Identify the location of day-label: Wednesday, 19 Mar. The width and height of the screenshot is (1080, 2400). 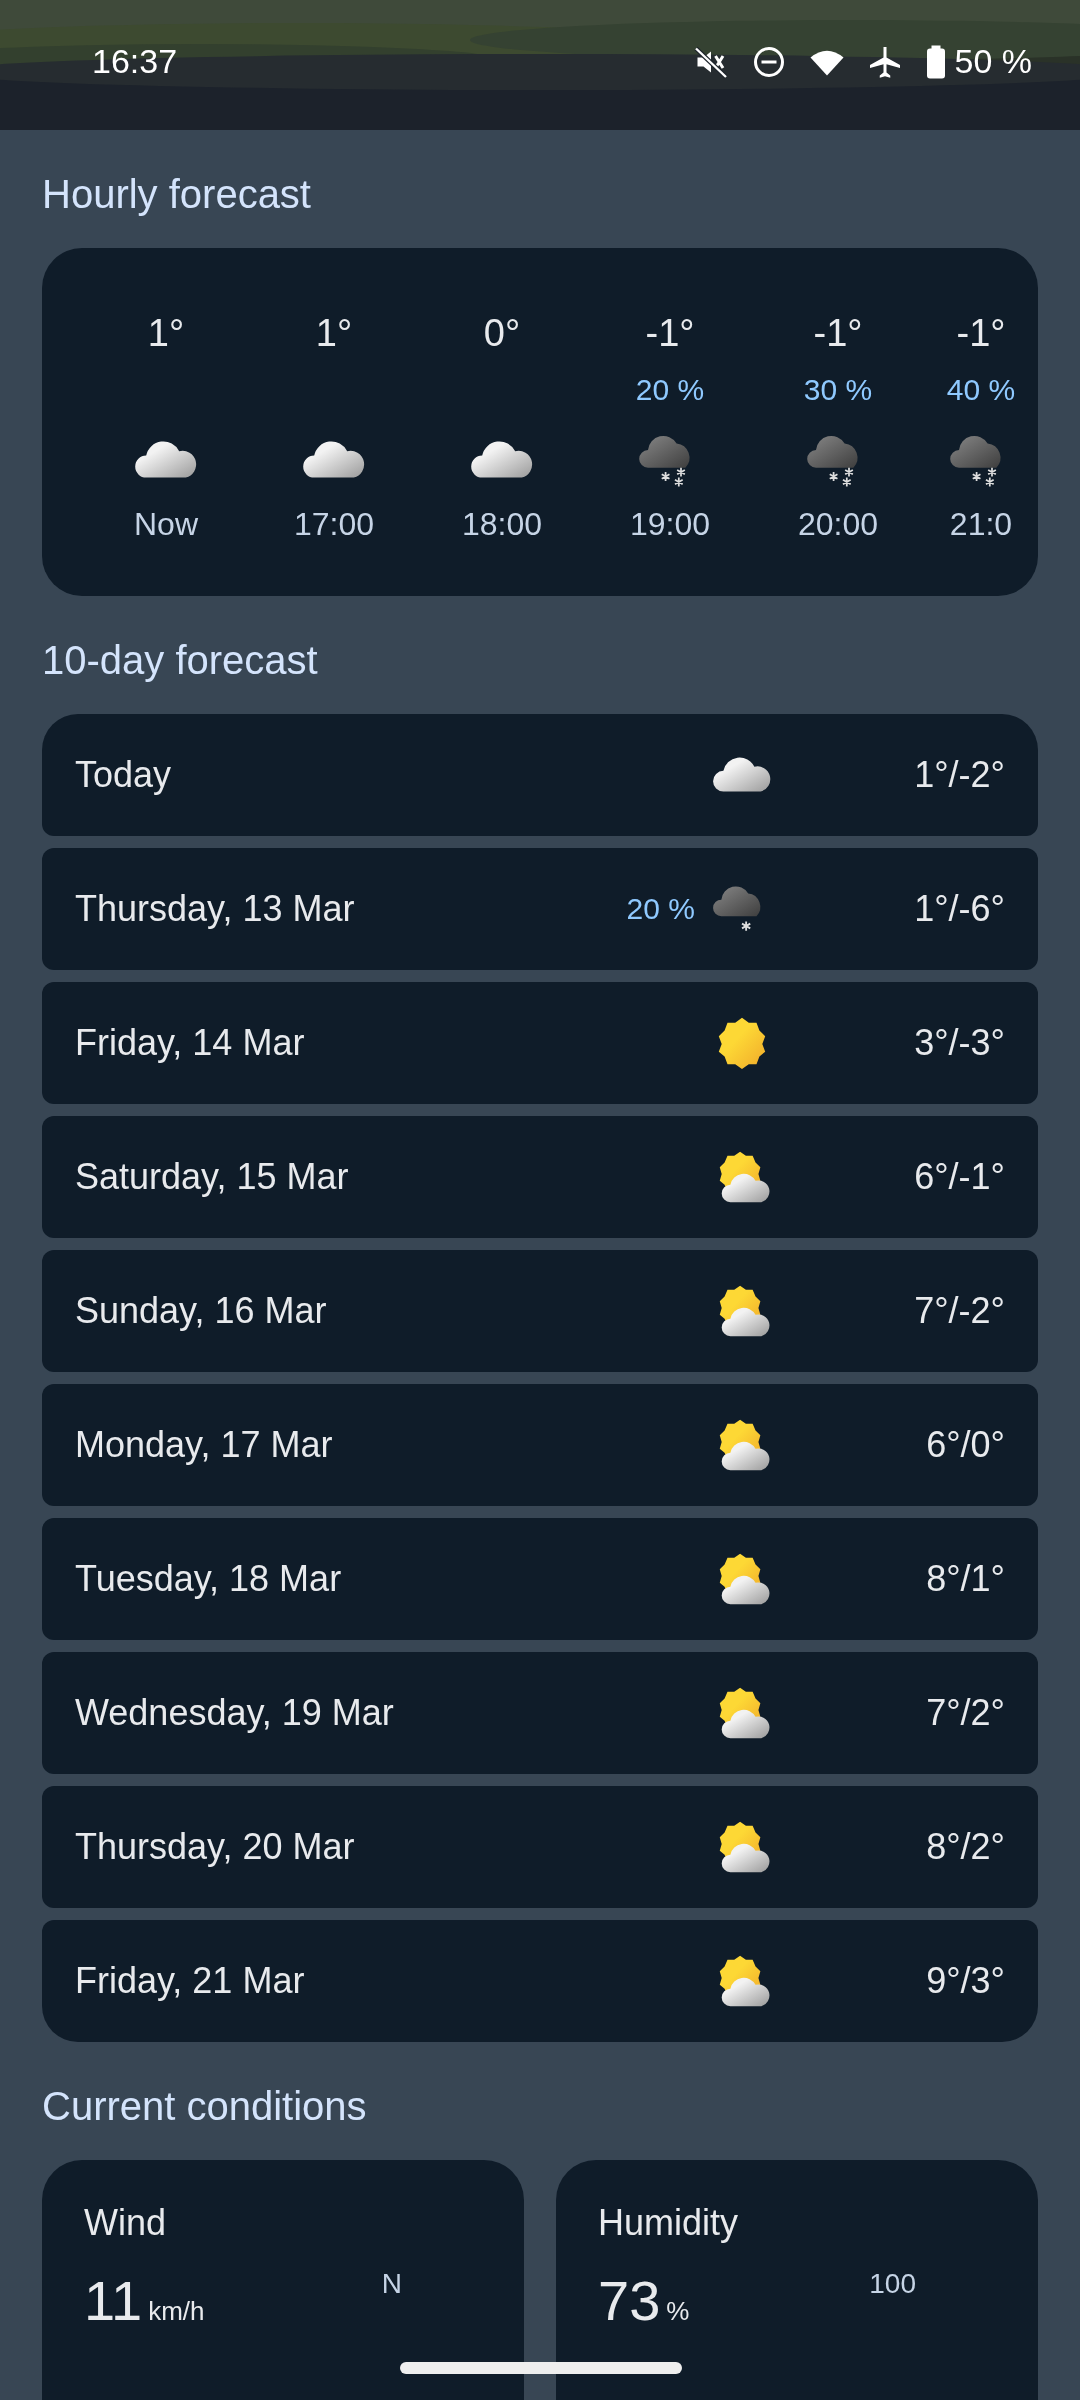
(235, 1713).